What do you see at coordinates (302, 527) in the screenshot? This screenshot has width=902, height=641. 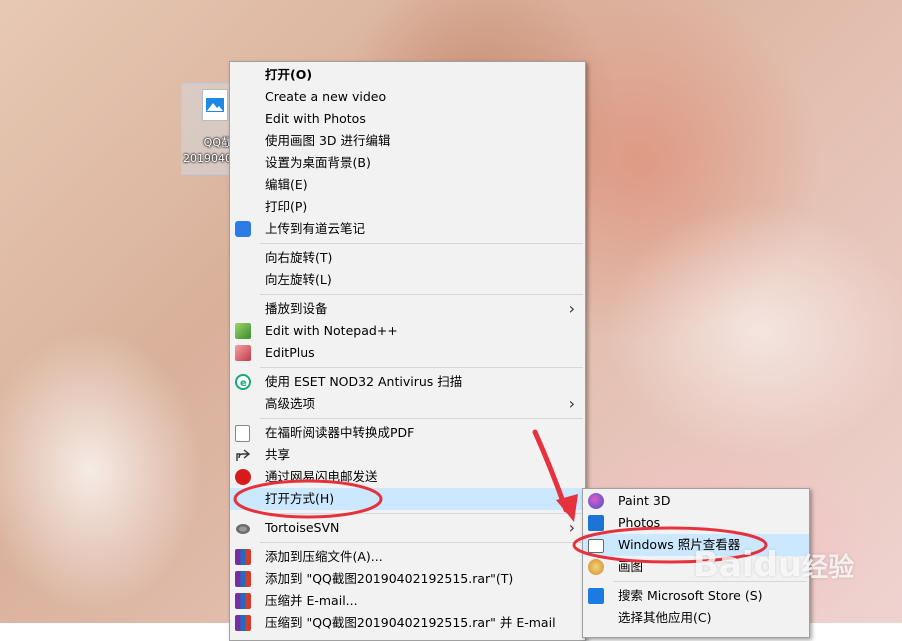 I see `menu-item-label: TortoiseSVN` at bounding box center [302, 527].